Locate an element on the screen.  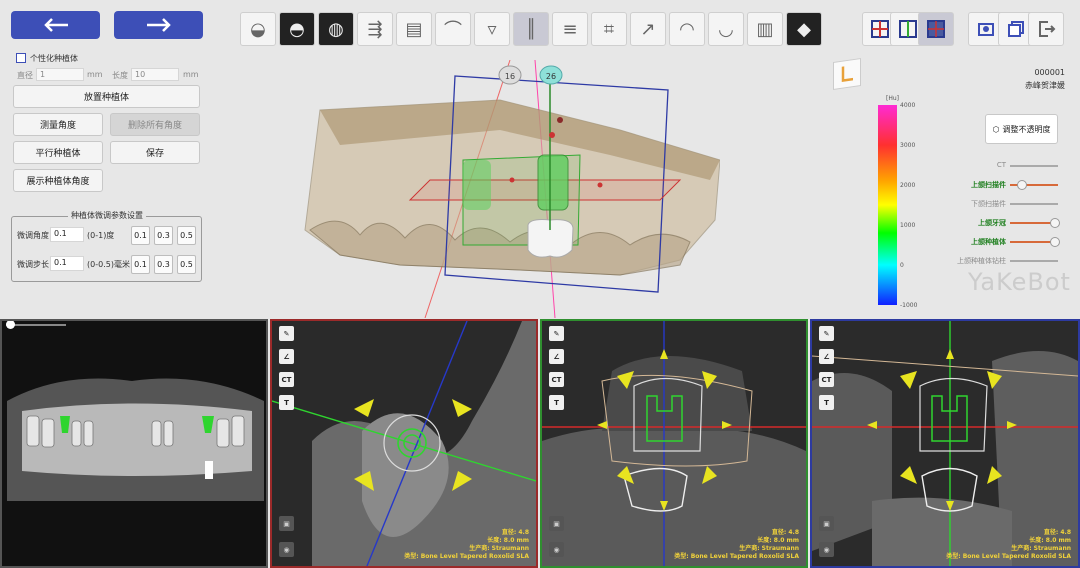
diameter-field: 1 is located at coordinates (60, 74).